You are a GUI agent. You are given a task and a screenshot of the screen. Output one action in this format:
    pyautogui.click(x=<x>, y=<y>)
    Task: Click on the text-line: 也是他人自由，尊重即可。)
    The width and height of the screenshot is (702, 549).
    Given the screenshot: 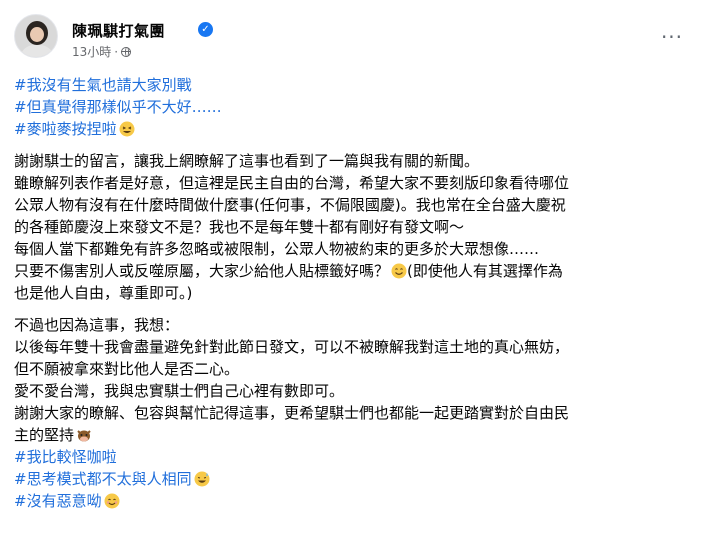 What is the action you would take?
    pyautogui.click(x=103, y=293)
    